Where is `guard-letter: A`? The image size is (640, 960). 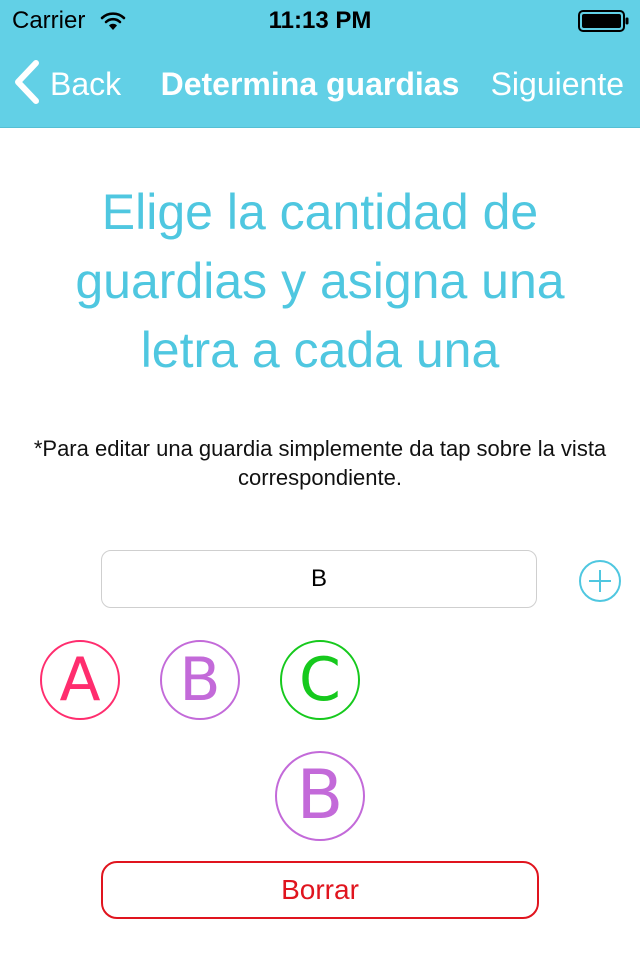
guard-letter: A is located at coordinates (80, 680).